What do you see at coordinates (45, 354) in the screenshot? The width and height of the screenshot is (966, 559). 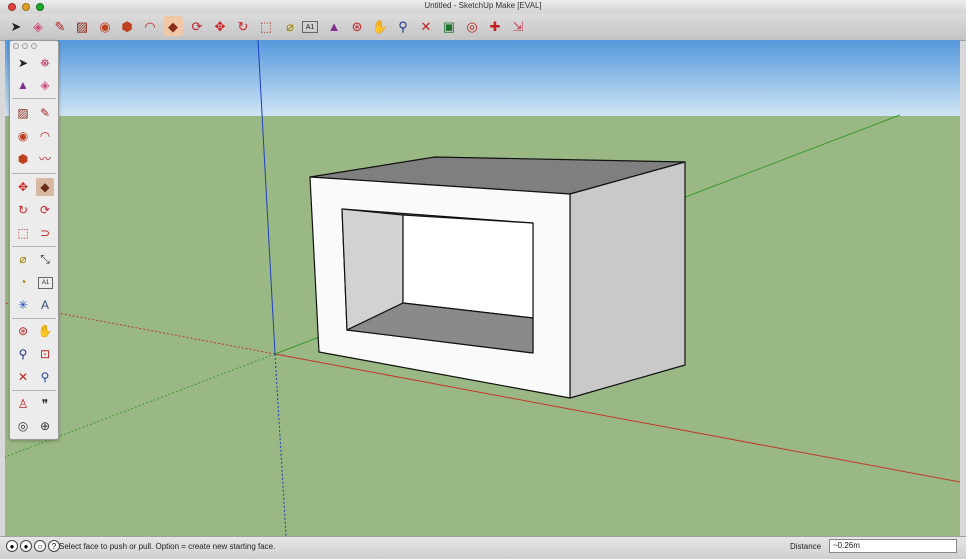 I see `zoom-window-icon: ⊡` at bounding box center [45, 354].